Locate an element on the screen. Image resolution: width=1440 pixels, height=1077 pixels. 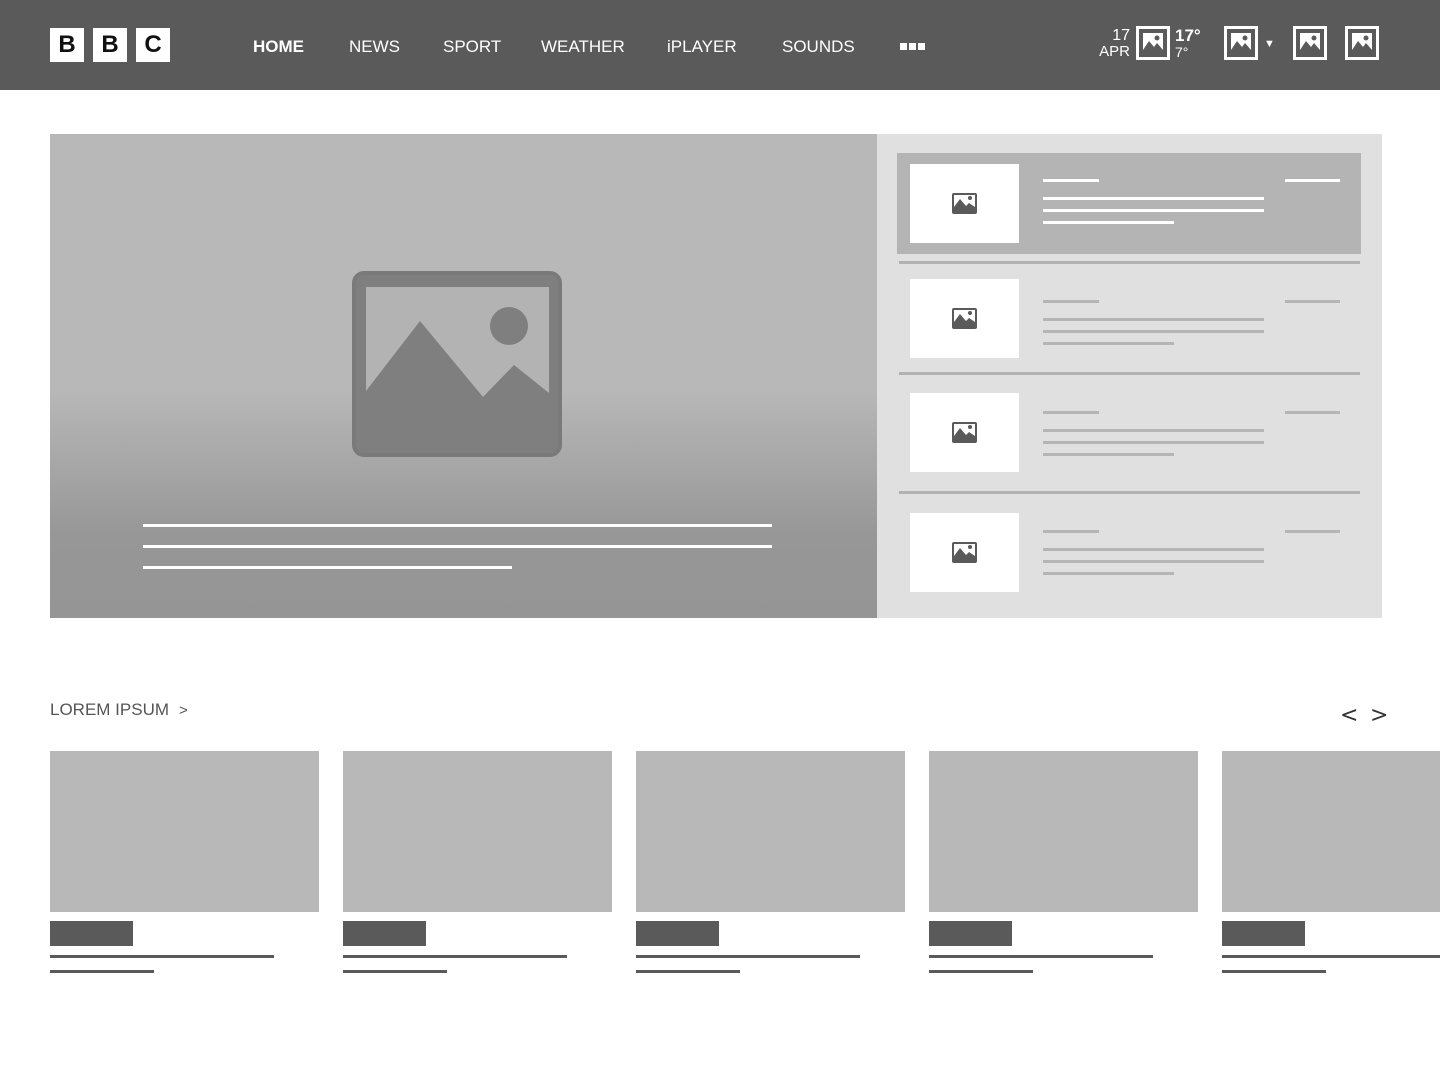
temp-low: 7° is located at coordinates (1182, 52).